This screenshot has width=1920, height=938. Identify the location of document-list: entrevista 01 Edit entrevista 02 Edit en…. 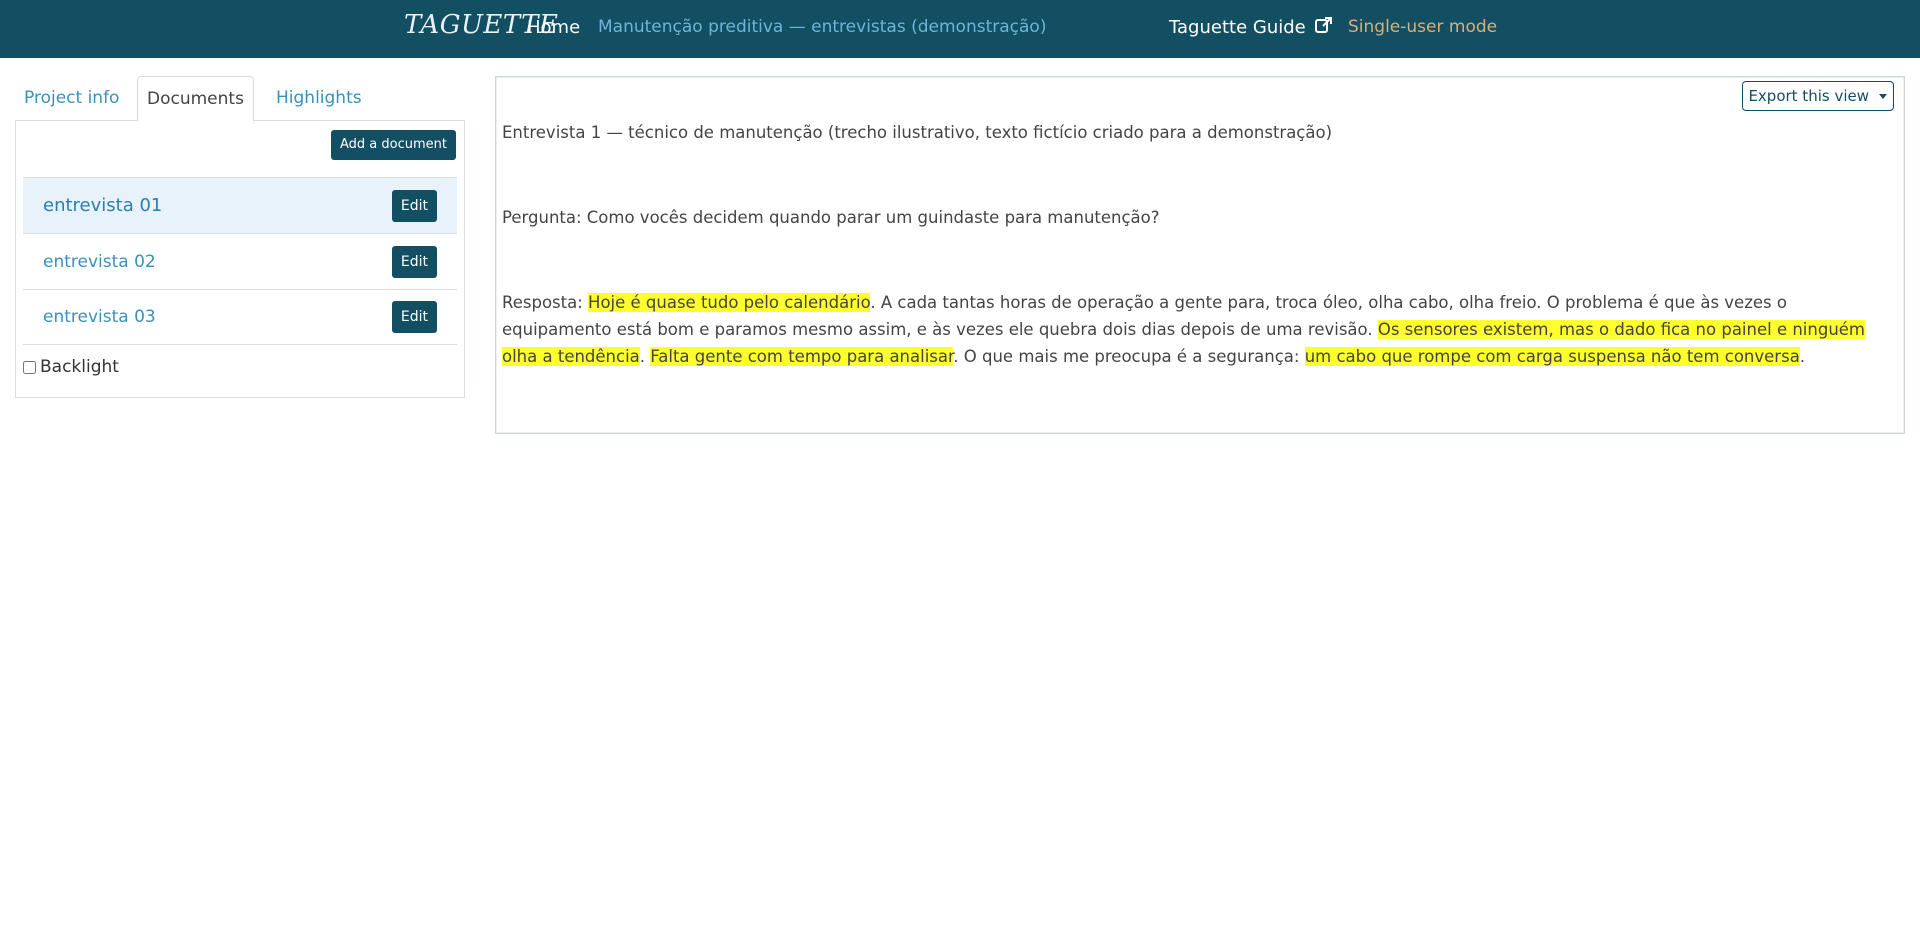
(240, 261).